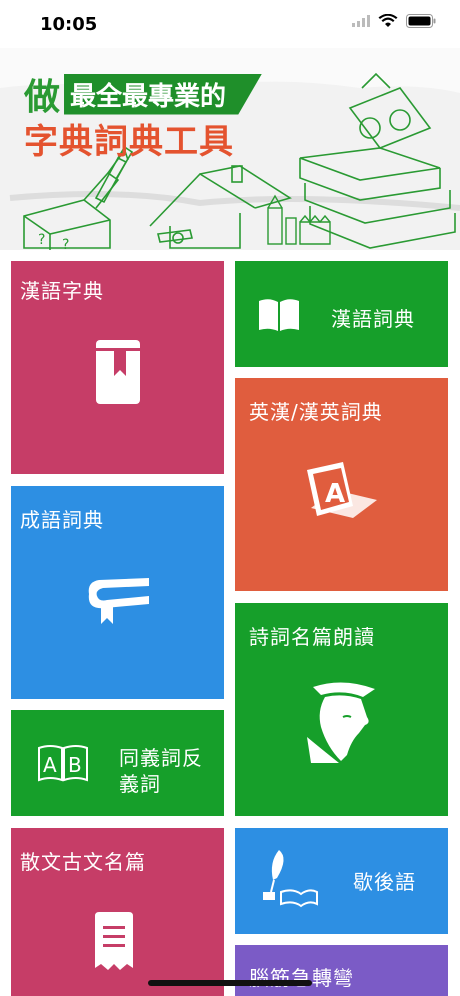 The height and width of the screenshot is (996, 460). What do you see at coordinates (341, 722) in the screenshot?
I see `poet-icon` at bounding box center [341, 722].